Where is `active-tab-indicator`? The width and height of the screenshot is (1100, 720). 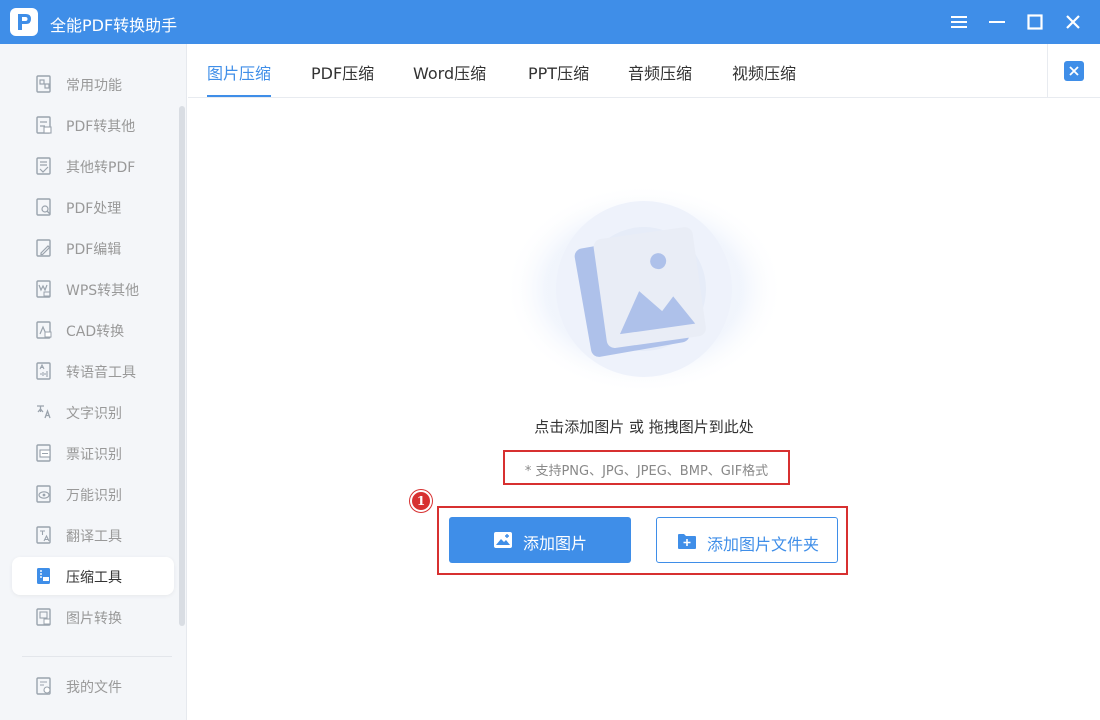 active-tab-indicator is located at coordinates (239, 96).